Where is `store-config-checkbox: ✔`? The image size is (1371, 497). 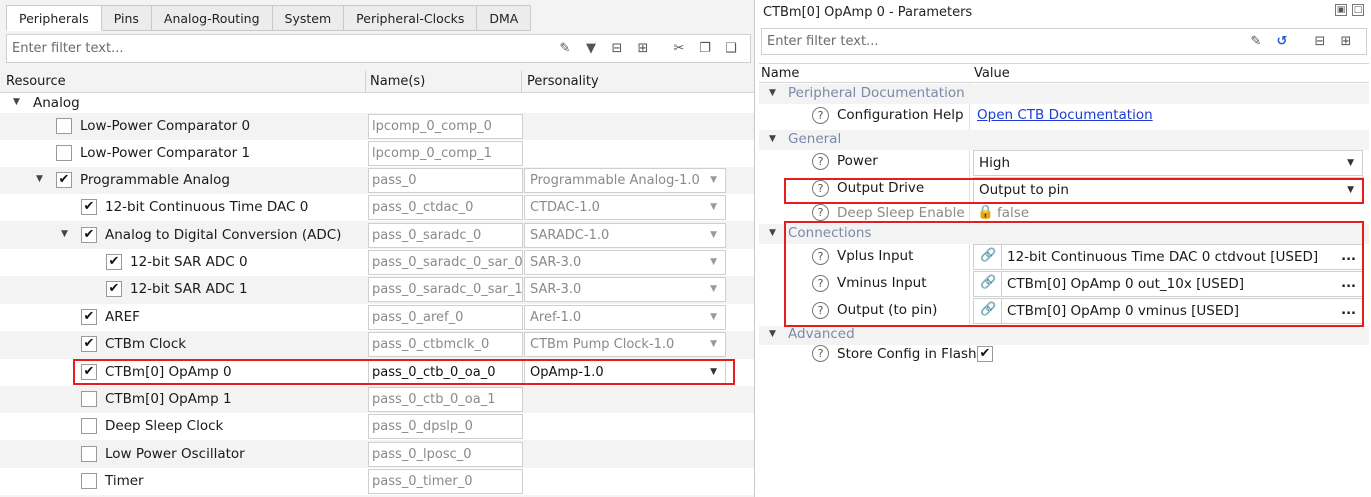 store-config-checkbox: ✔ is located at coordinates (985, 354).